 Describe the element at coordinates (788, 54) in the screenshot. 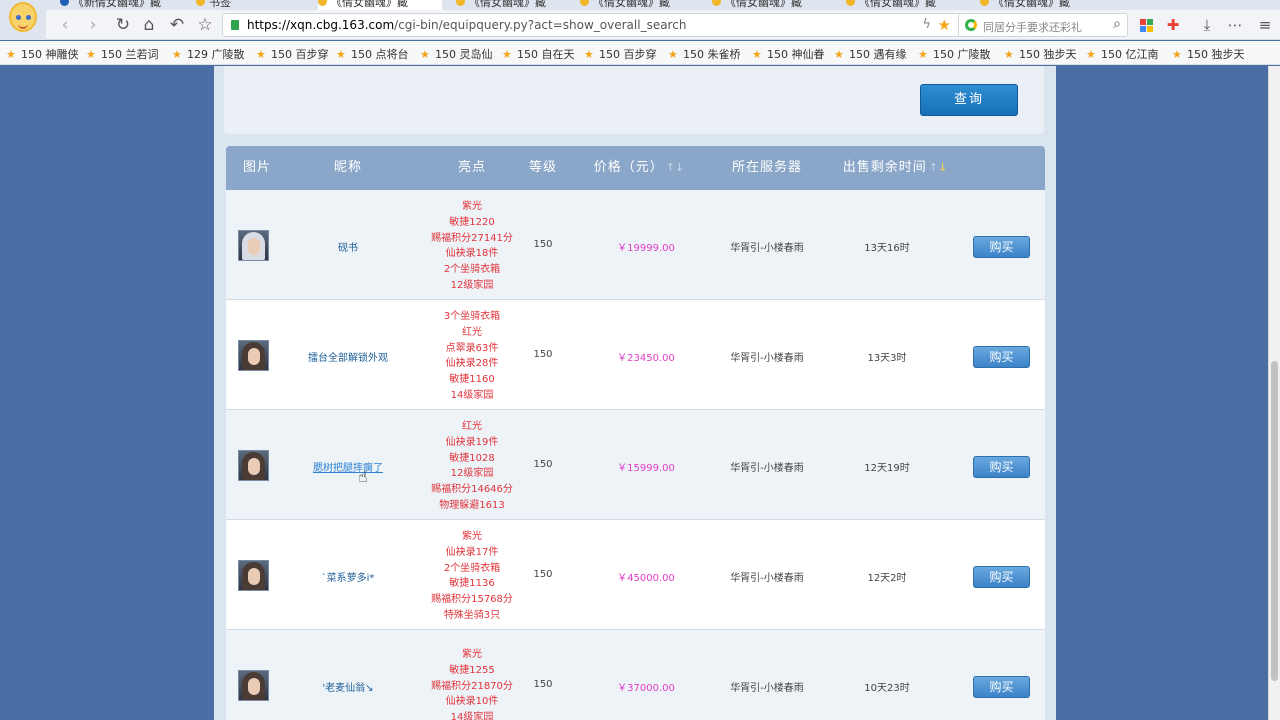

I see `bookmark-item: ★ 150 神仙眷` at that location.